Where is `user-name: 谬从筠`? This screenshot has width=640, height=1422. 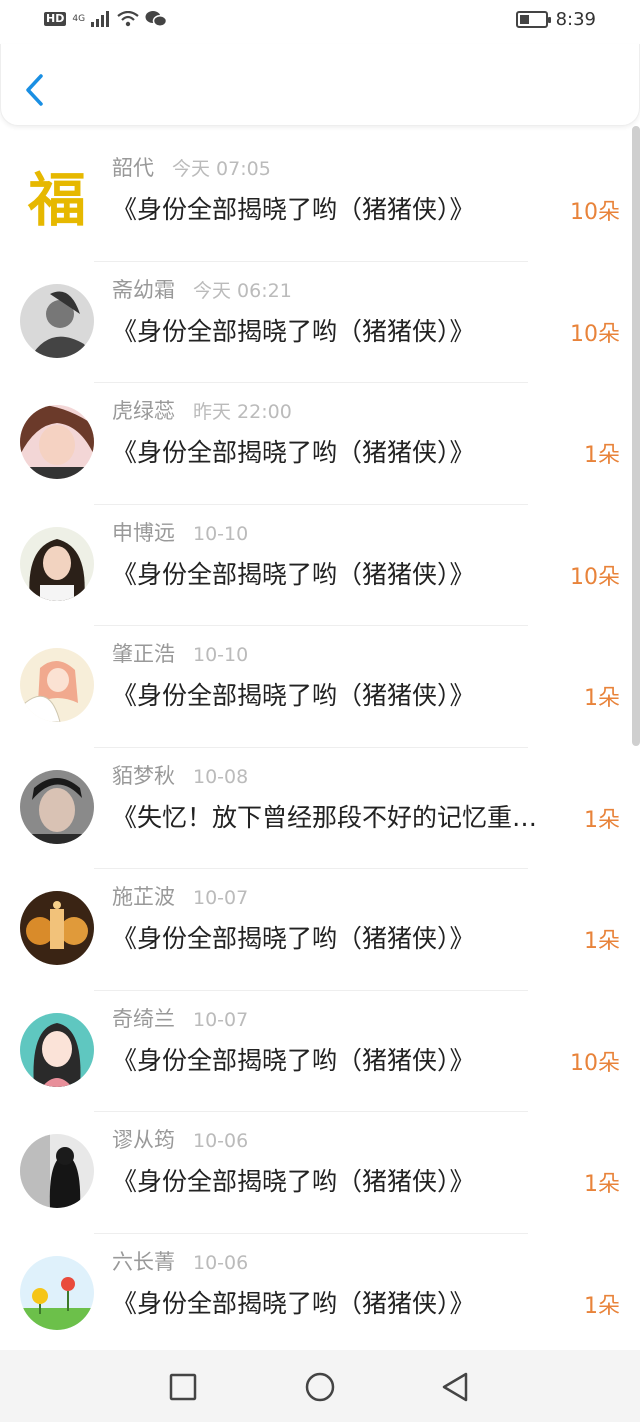
user-name: 谬从筠 is located at coordinates (143, 1140).